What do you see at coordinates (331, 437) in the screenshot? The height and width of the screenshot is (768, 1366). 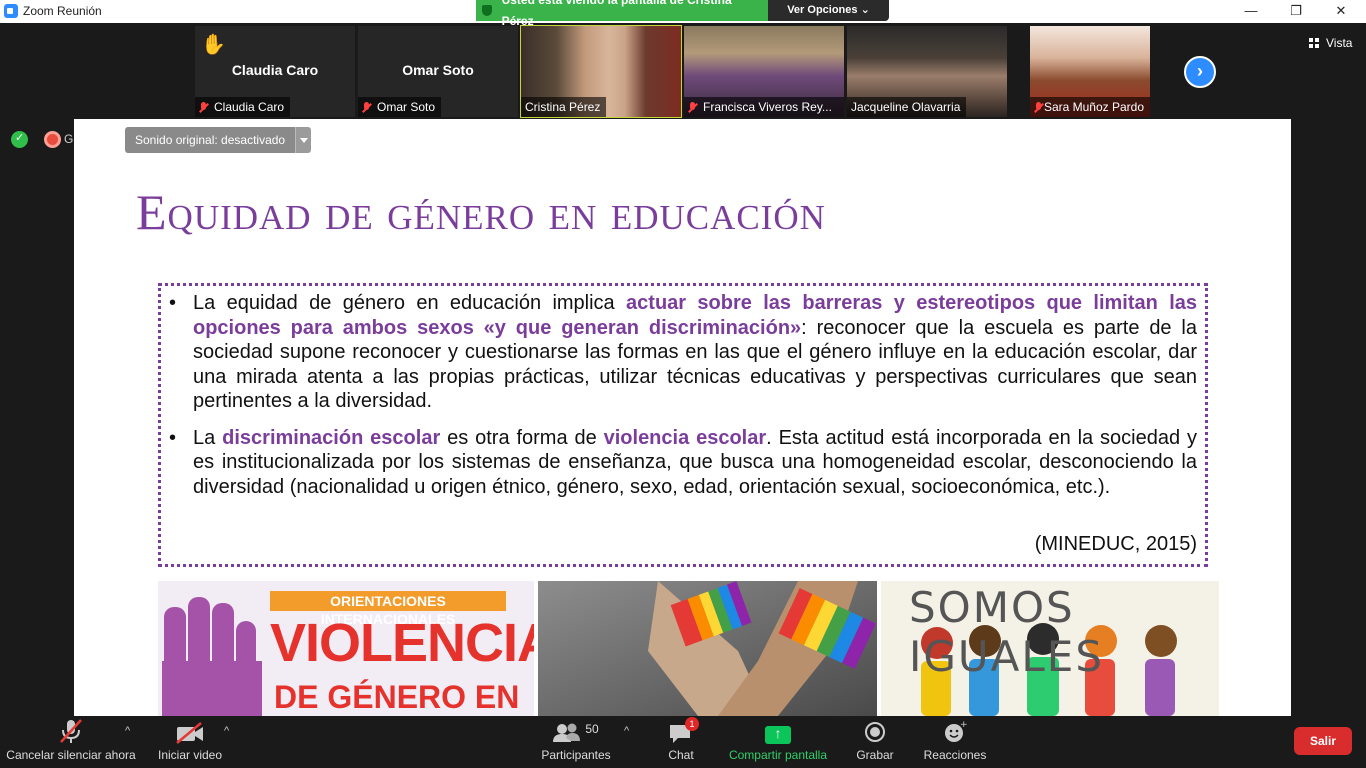 I see `bullet-highlight: discriminación escolar` at bounding box center [331, 437].